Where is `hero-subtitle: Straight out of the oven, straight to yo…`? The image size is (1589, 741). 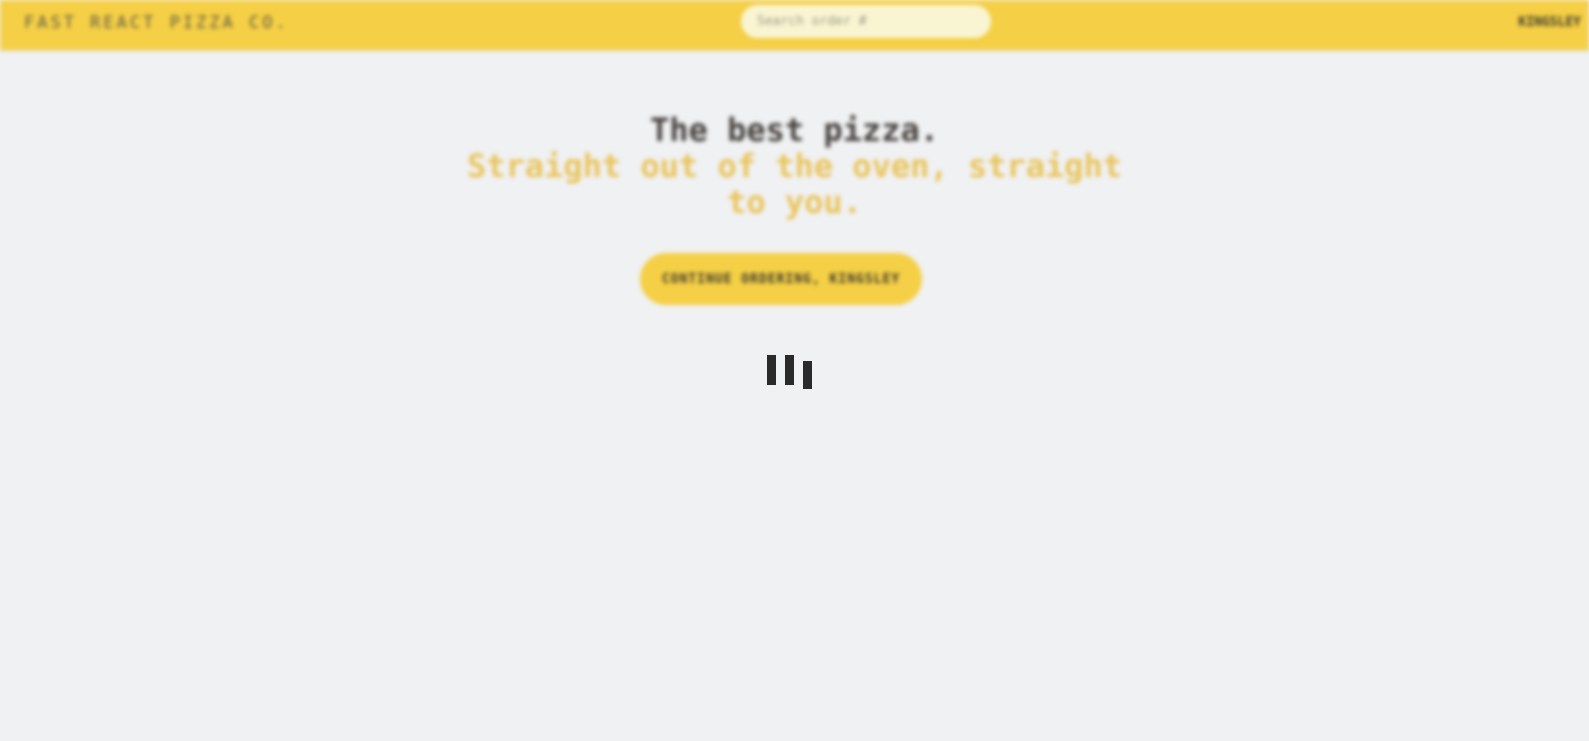 hero-subtitle: Straight out of the oven, straight to yo… is located at coordinates (794, 184).